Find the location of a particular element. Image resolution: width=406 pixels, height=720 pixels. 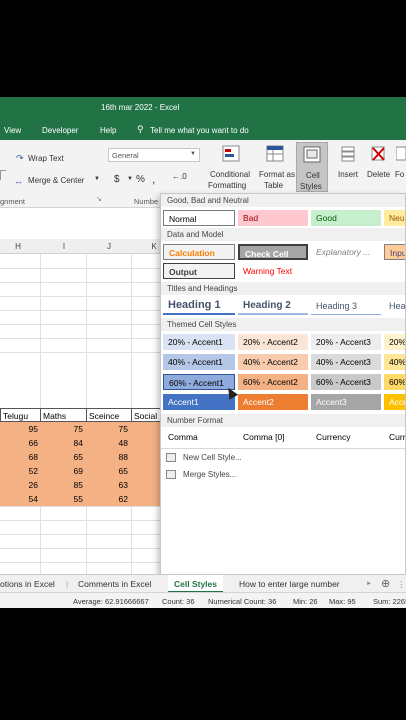

table-row: 66 84 48 is located at coordinates (80, 443).